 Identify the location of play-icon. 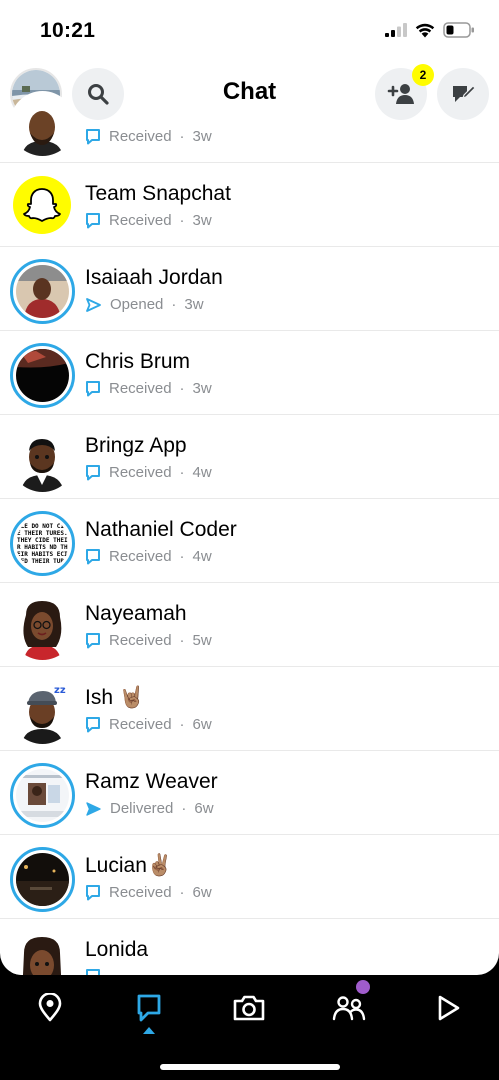
(449, 1008).